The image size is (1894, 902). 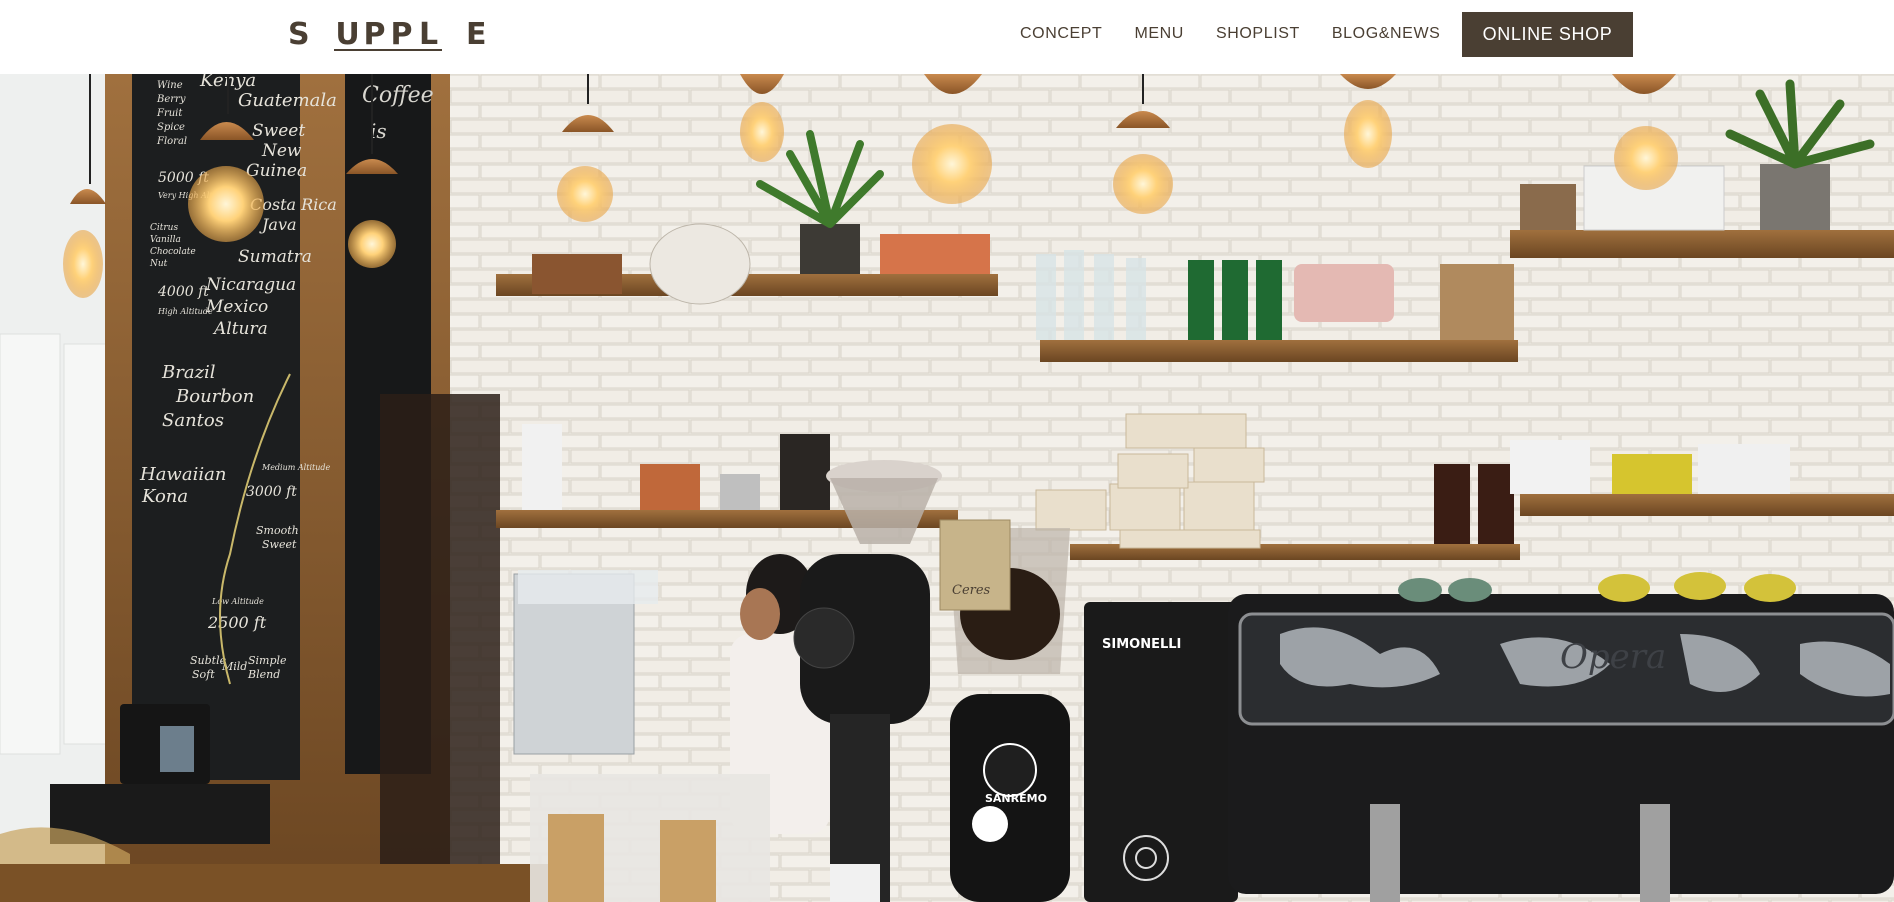 What do you see at coordinates (440, 644) in the screenshot?
I see `shelf-tower` at bounding box center [440, 644].